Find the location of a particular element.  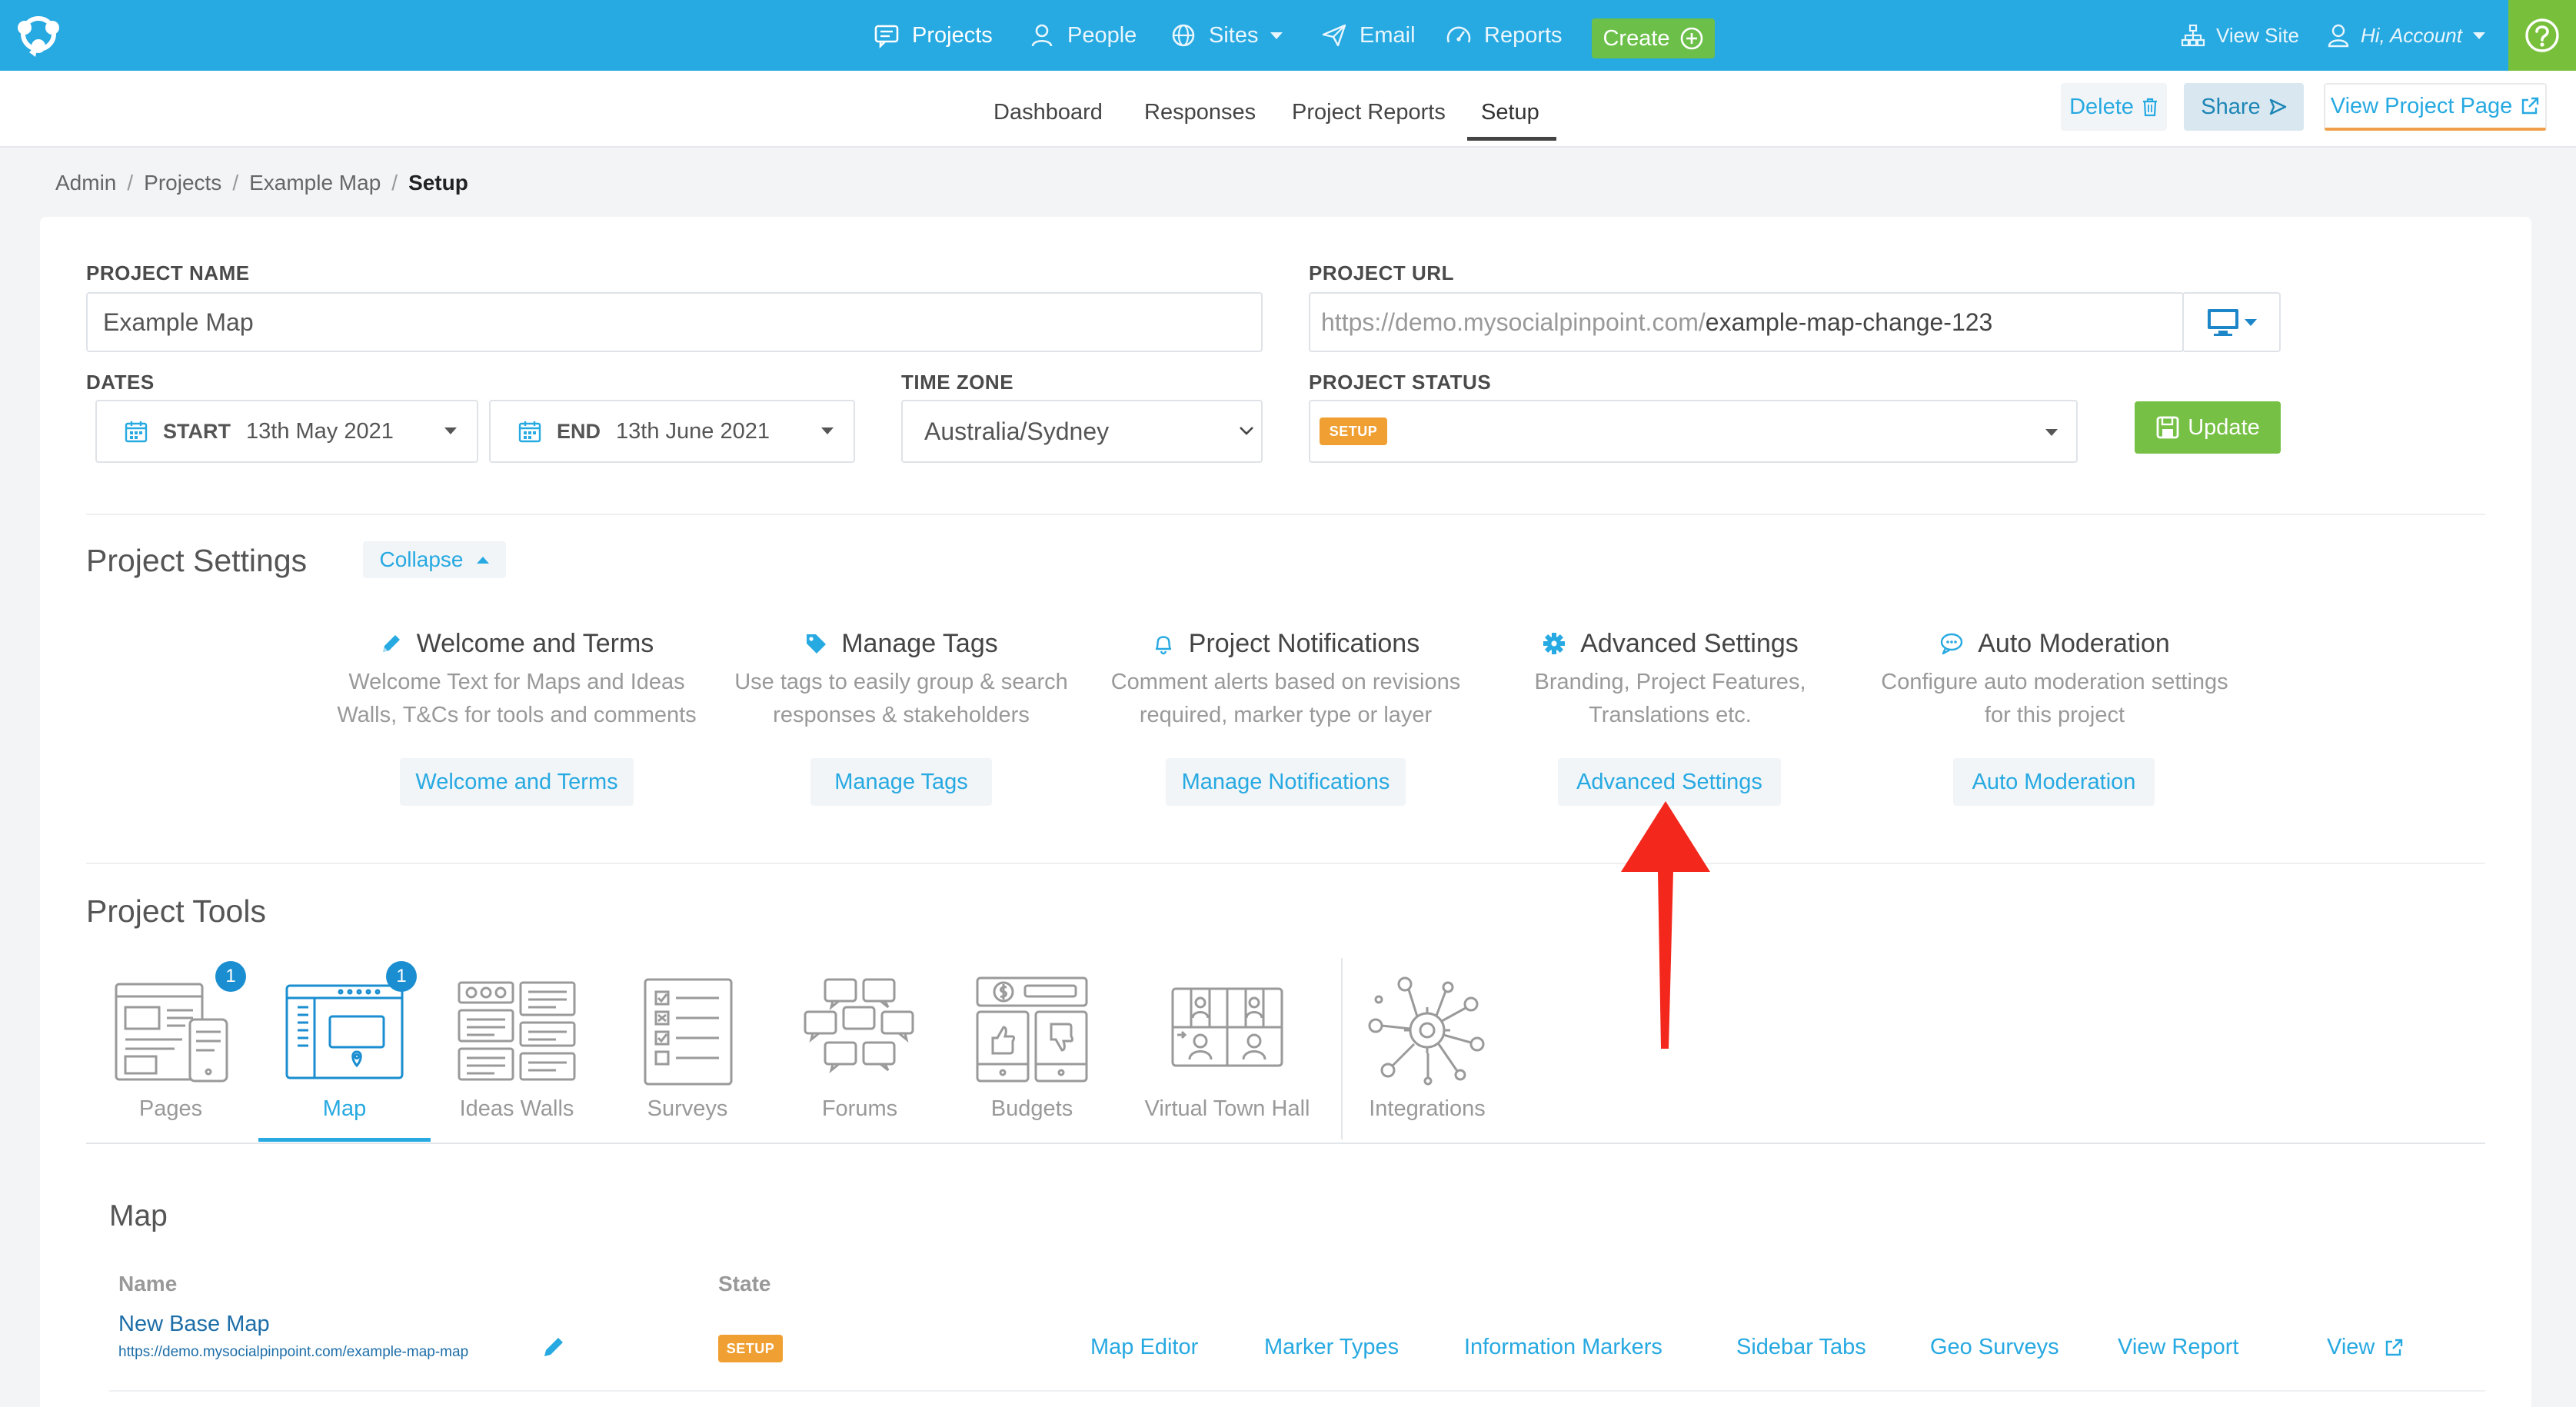

view-report-link: View Report is located at coordinates (2178, 1347).